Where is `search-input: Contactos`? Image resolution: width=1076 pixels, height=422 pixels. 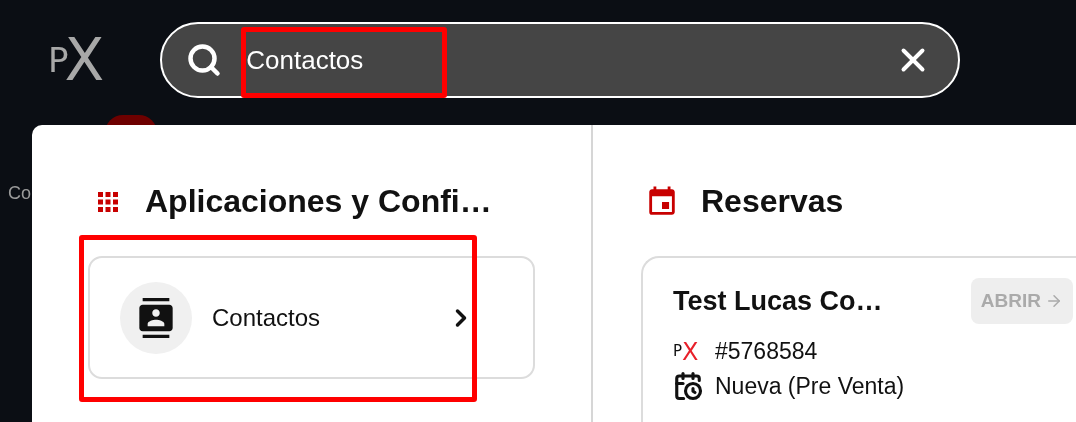
search-input: Contactos is located at coordinates (558, 60).